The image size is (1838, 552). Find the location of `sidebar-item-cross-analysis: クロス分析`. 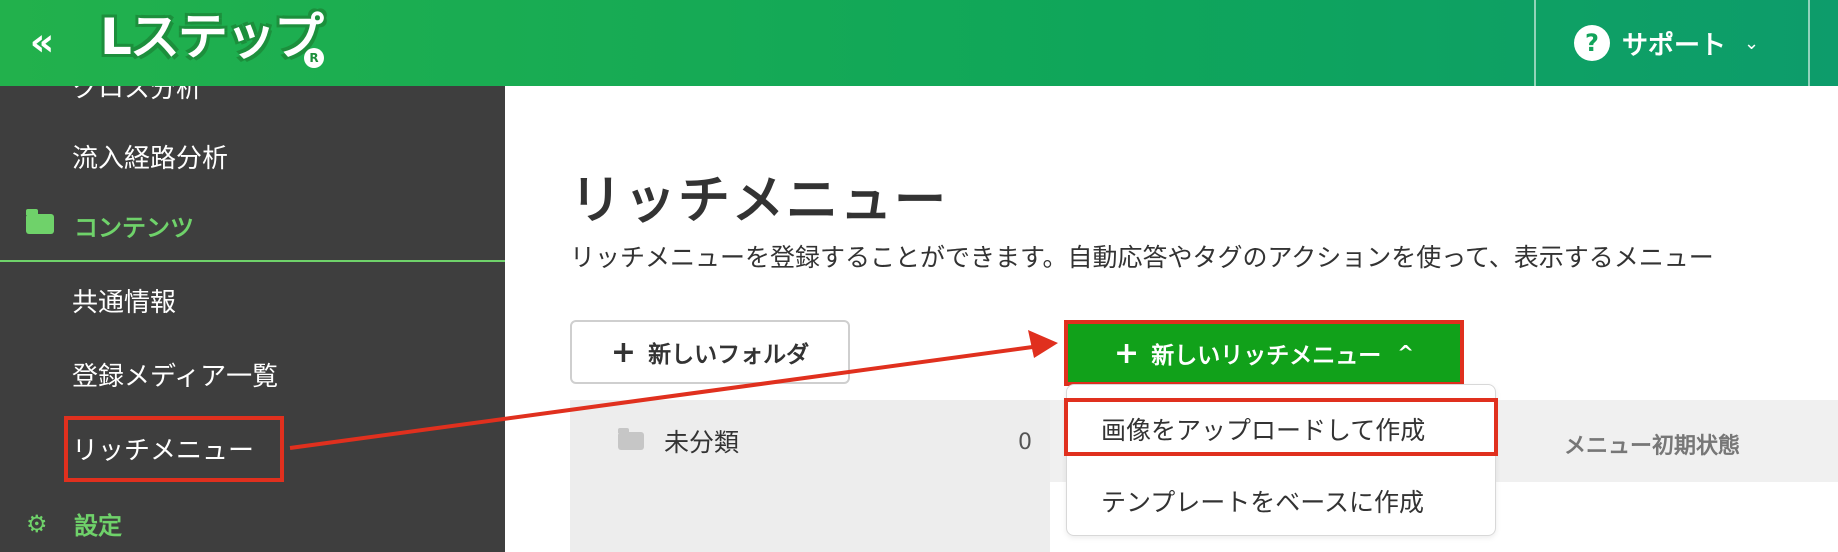

sidebar-item-cross-analysis: クロス分析 is located at coordinates (137, 95).